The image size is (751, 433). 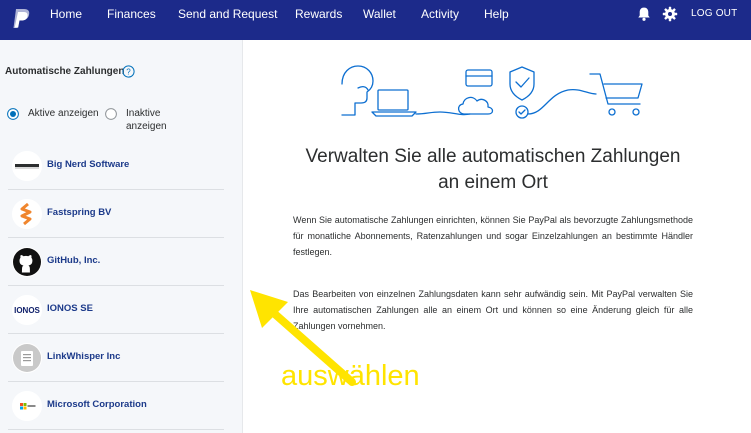 I want to click on merchant-item-github: GitHub, Inc., so click(x=116, y=262).